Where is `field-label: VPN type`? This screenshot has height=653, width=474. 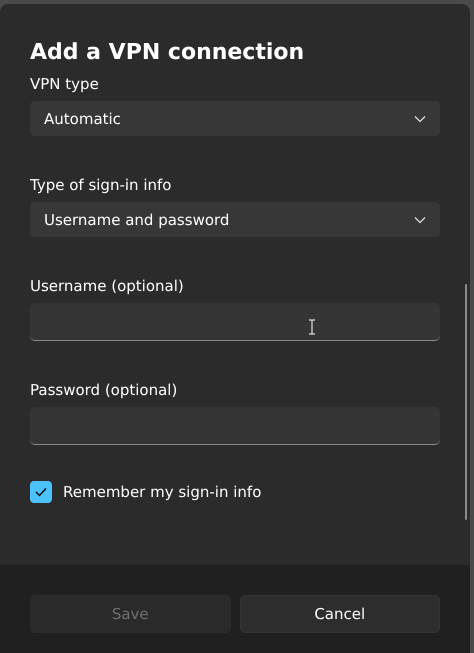
field-label: VPN type is located at coordinates (65, 84).